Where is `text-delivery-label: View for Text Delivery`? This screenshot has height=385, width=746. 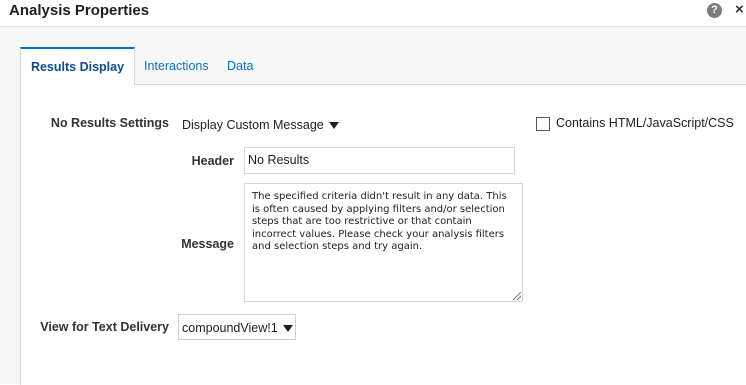
text-delivery-label: View for Text Delivery is located at coordinates (104, 327).